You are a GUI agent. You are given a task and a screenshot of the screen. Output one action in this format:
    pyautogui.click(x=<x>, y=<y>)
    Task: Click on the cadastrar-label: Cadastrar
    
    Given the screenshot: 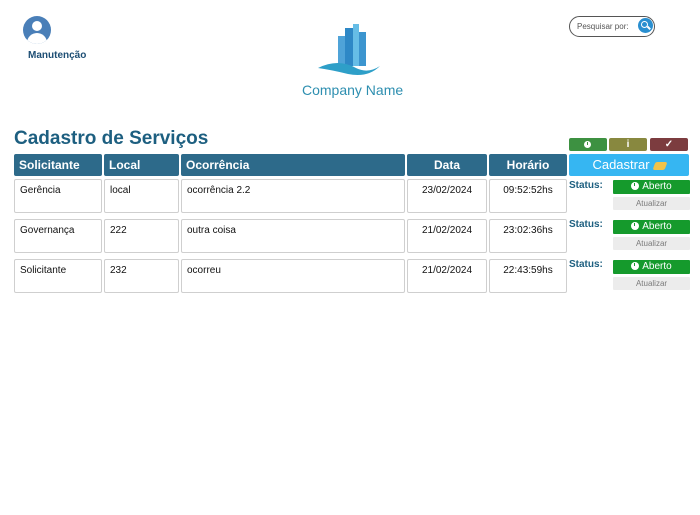 What is the action you would take?
    pyautogui.click(x=621, y=164)
    